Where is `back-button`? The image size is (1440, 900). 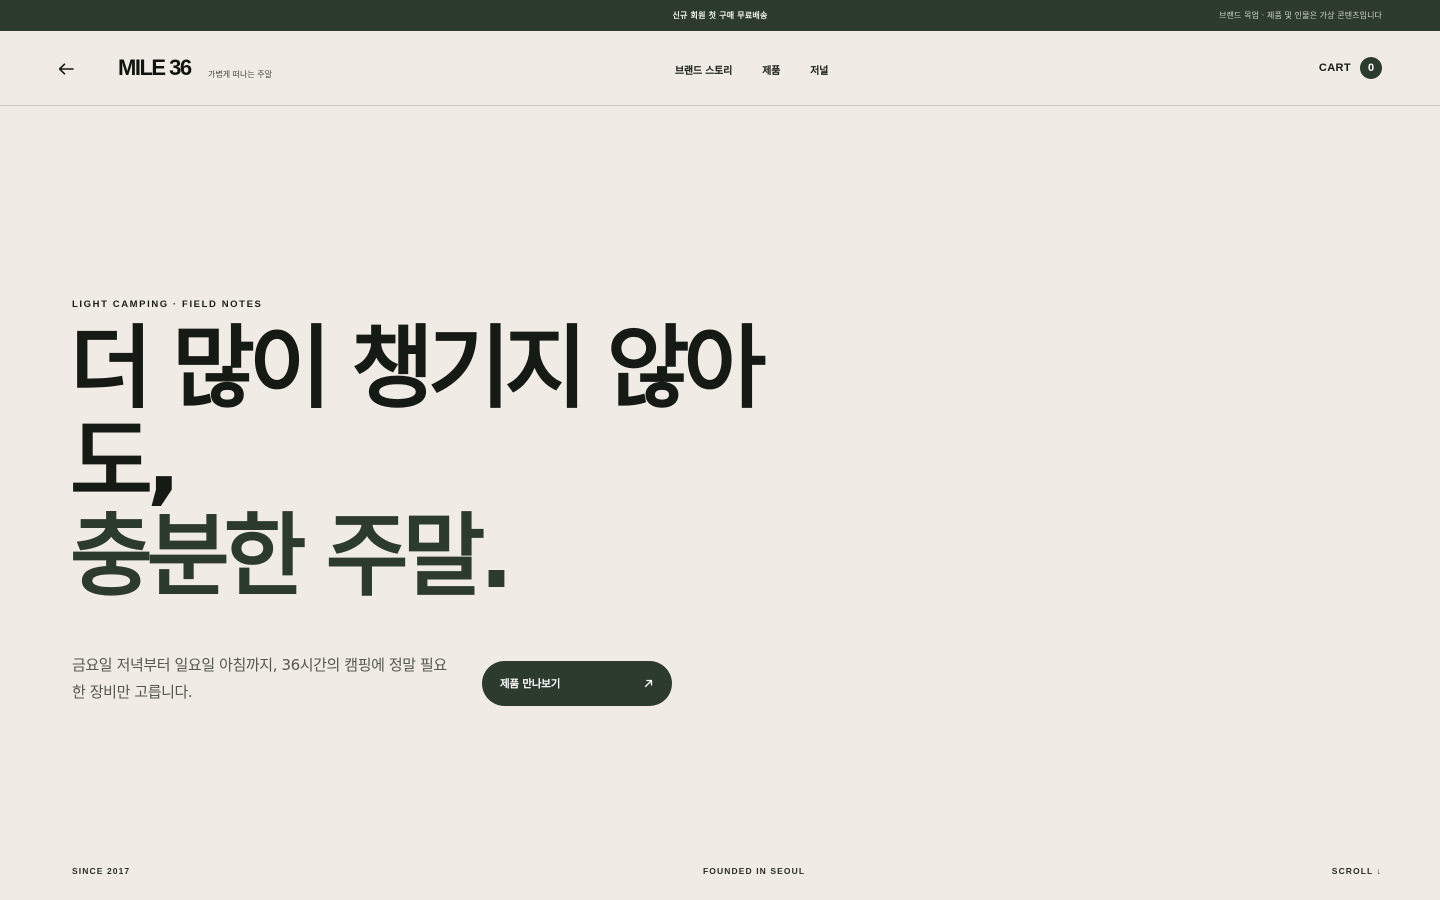
back-button is located at coordinates (66, 69).